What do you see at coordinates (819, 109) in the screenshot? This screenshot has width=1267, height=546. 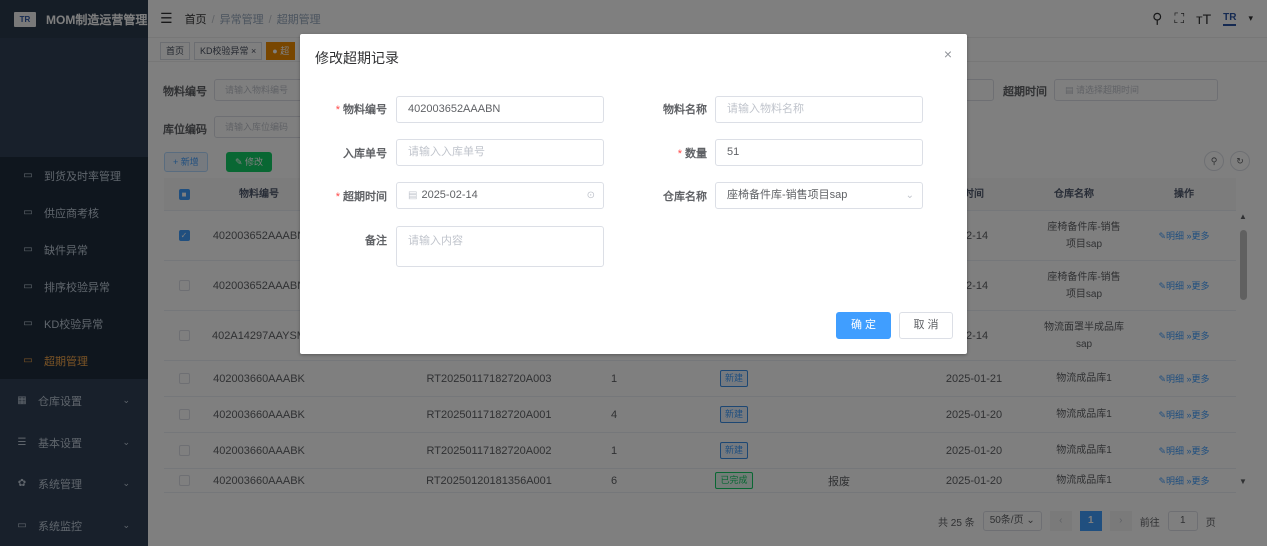 I see `material-name-input: 请输入物料名称` at bounding box center [819, 109].